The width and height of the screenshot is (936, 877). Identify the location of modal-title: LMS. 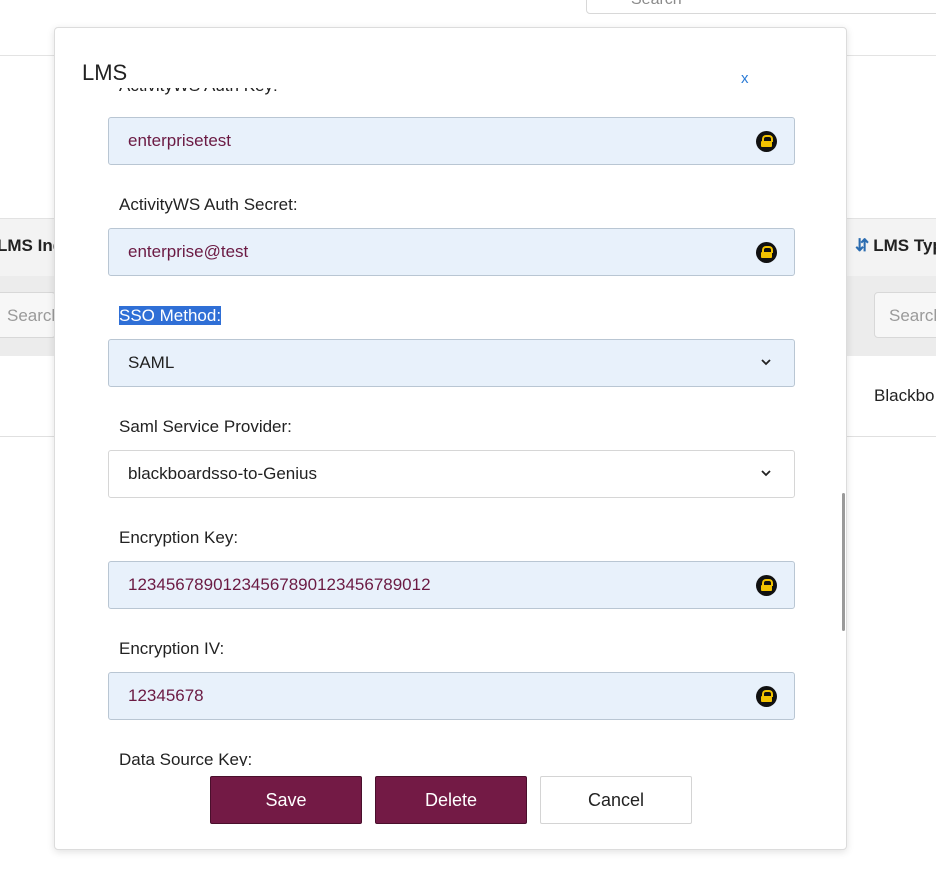
(105, 72).